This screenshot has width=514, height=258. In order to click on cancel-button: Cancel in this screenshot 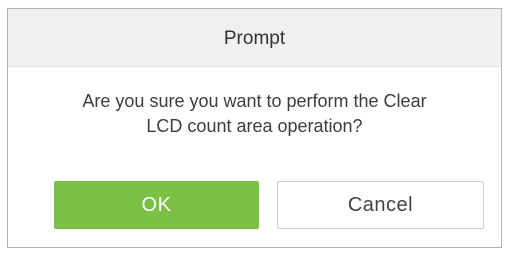, I will do `click(380, 205)`.